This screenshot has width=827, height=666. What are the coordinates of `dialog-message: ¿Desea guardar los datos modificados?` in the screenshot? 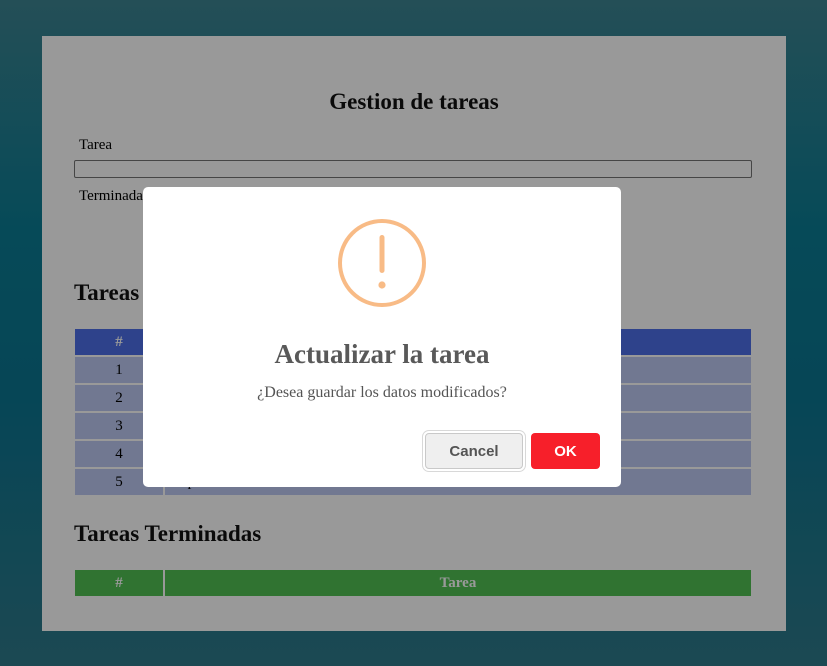 It's located at (382, 392).